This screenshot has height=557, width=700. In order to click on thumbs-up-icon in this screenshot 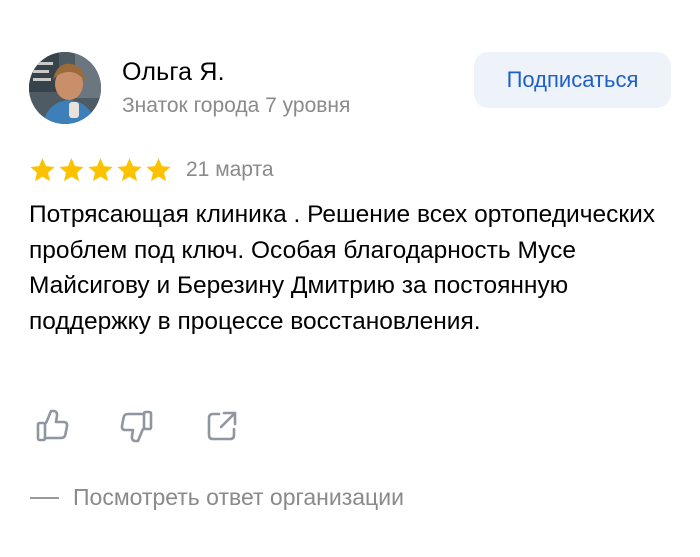, I will do `click(52, 425)`.